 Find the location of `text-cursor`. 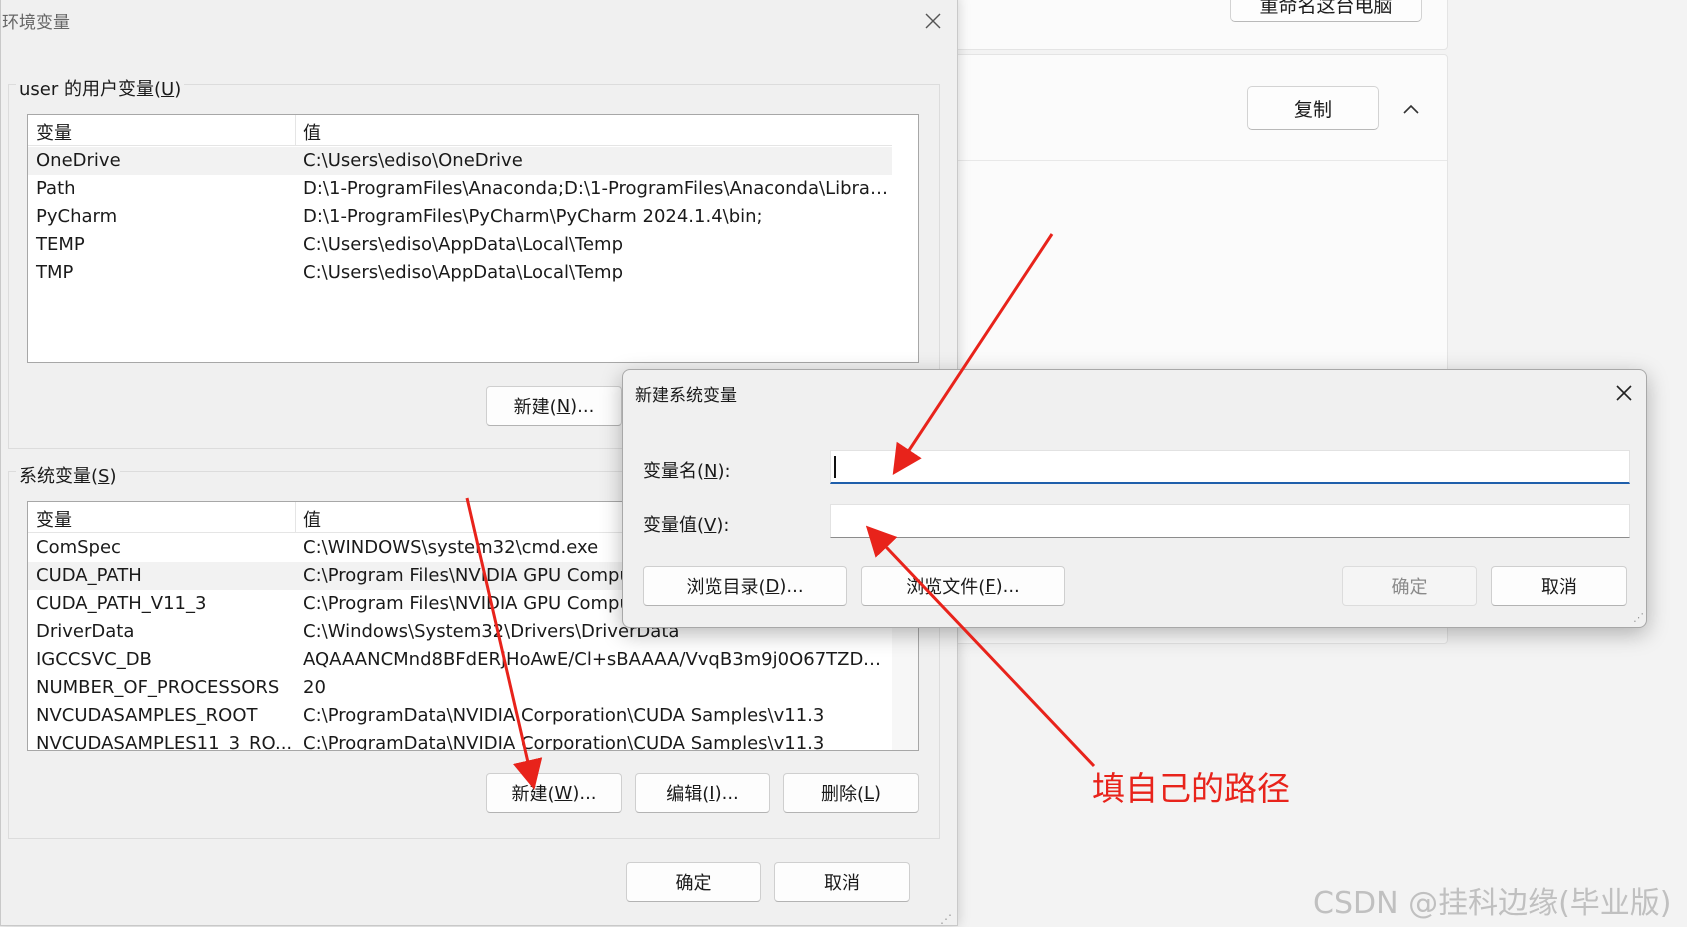

text-cursor is located at coordinates (835, 467).